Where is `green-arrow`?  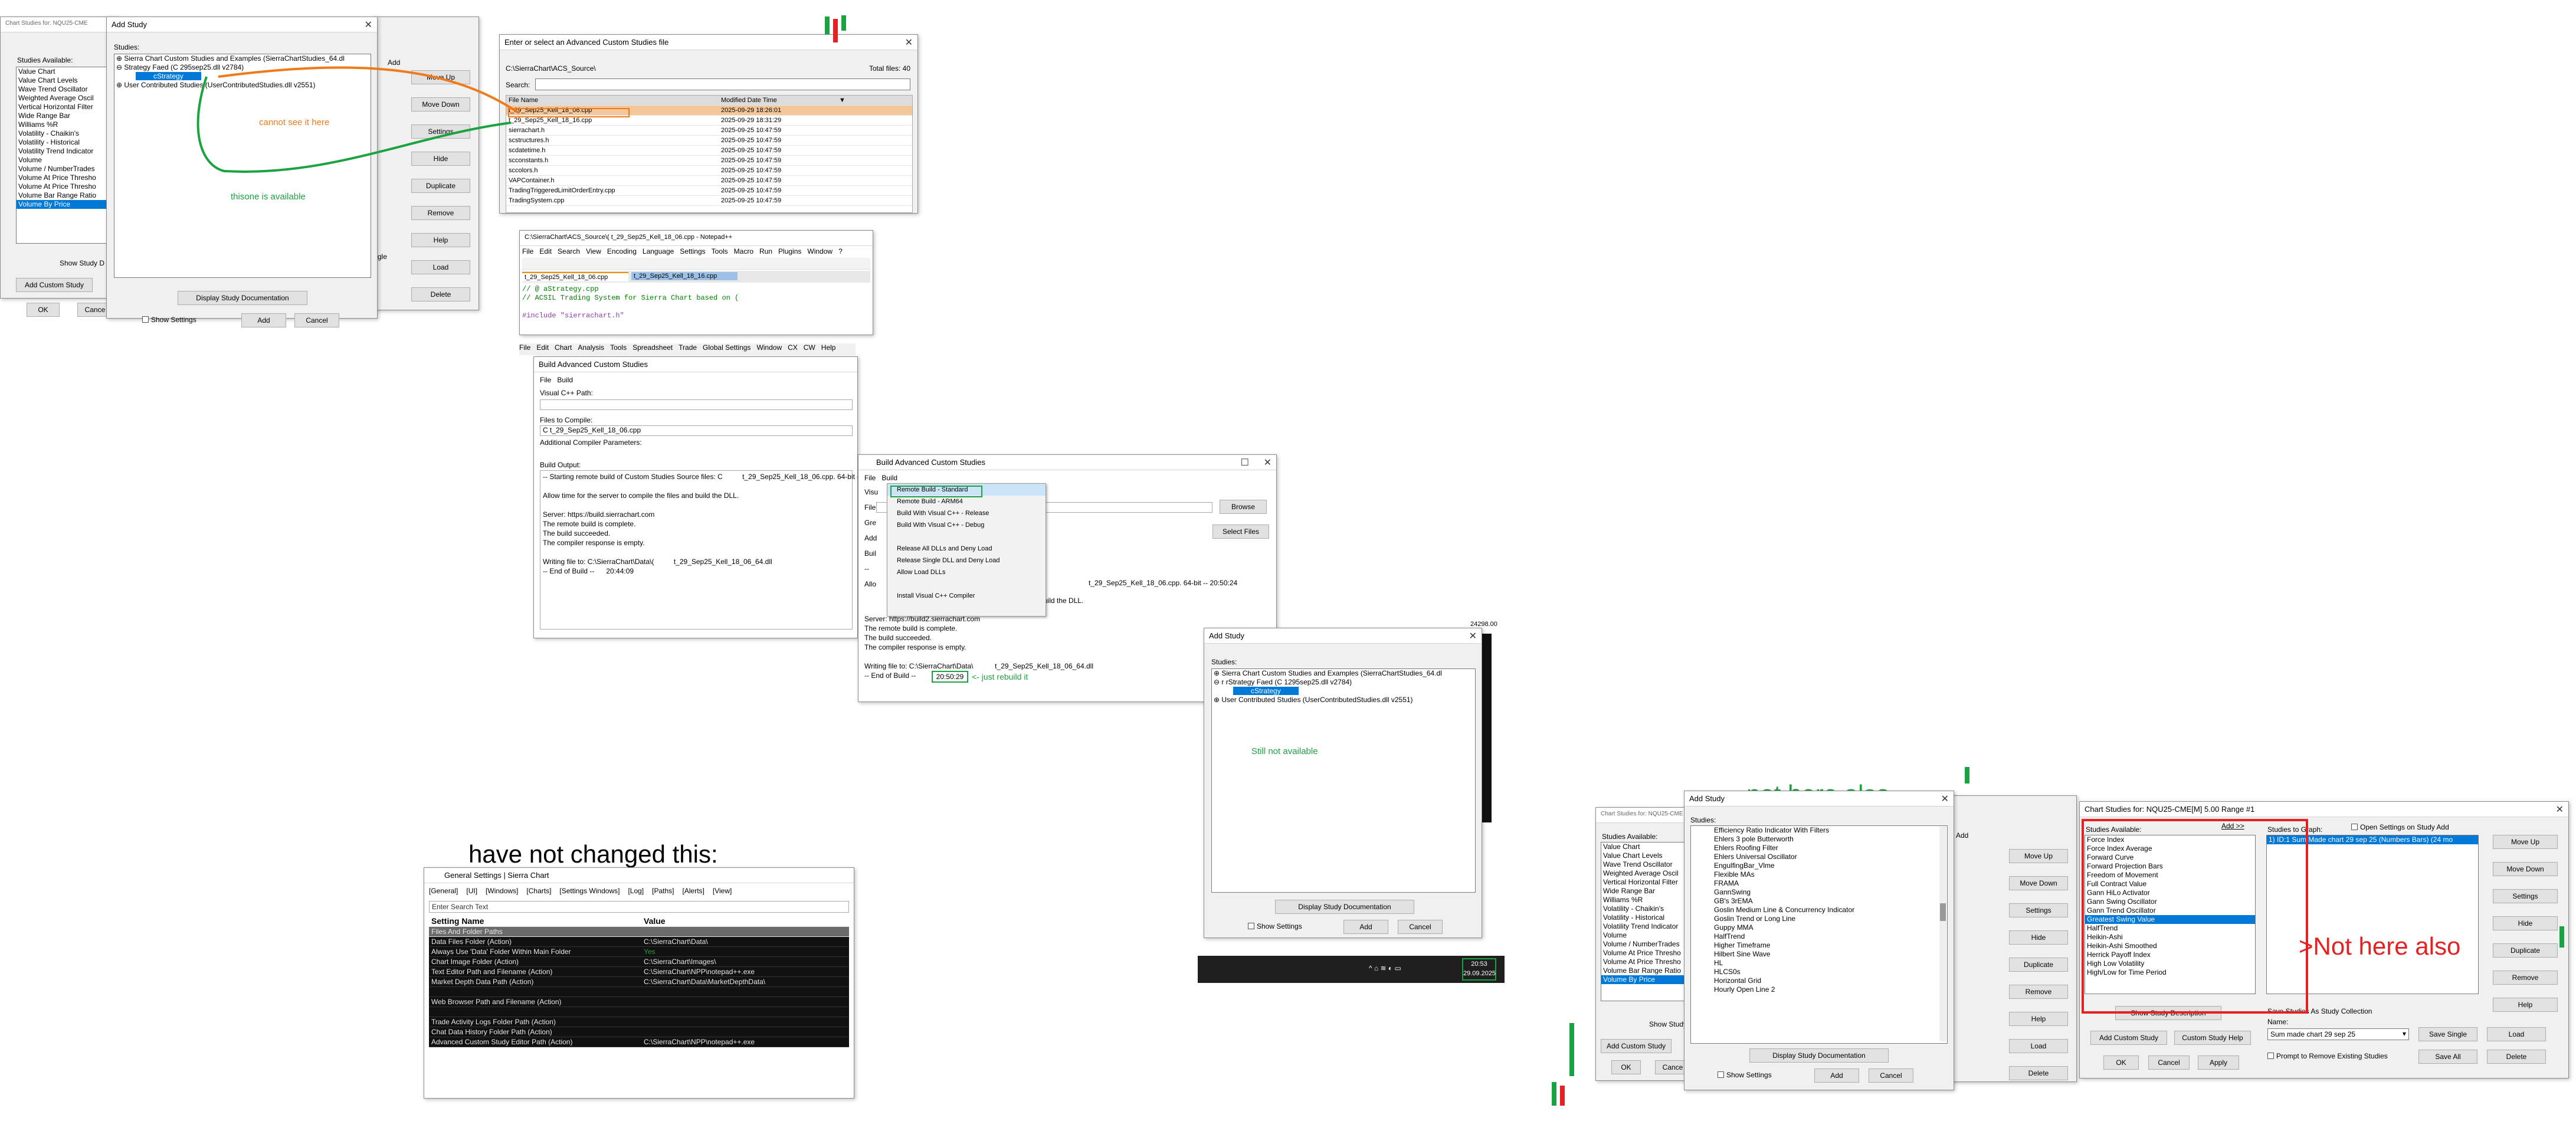 green-arrow is located at coordinates (354, 125).